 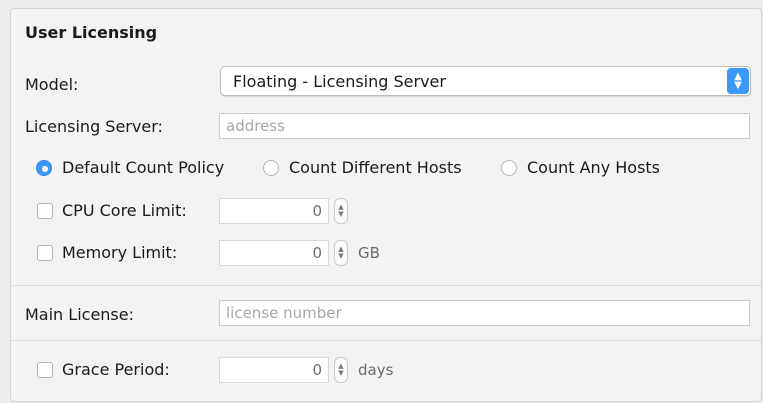 What do you see at coordinates (341, 253) in the screenshot?
I see `memory-limit-stepper: ▲ ▼` at bounding box center [341, 253].